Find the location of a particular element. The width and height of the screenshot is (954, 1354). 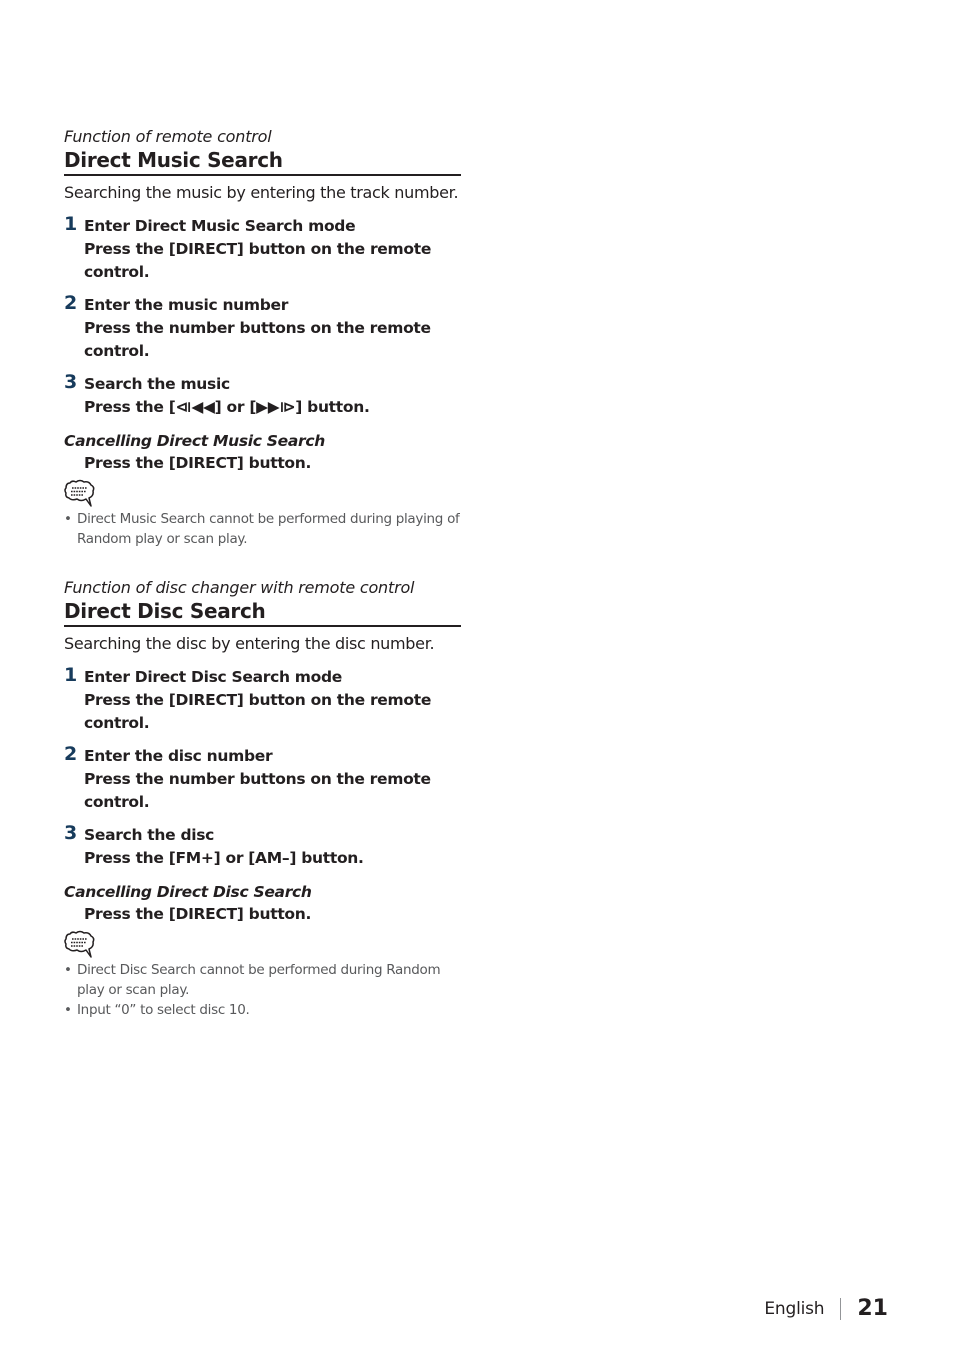

step-heading: Enter Direct Music Search mode is located at coordinates (220, 226).